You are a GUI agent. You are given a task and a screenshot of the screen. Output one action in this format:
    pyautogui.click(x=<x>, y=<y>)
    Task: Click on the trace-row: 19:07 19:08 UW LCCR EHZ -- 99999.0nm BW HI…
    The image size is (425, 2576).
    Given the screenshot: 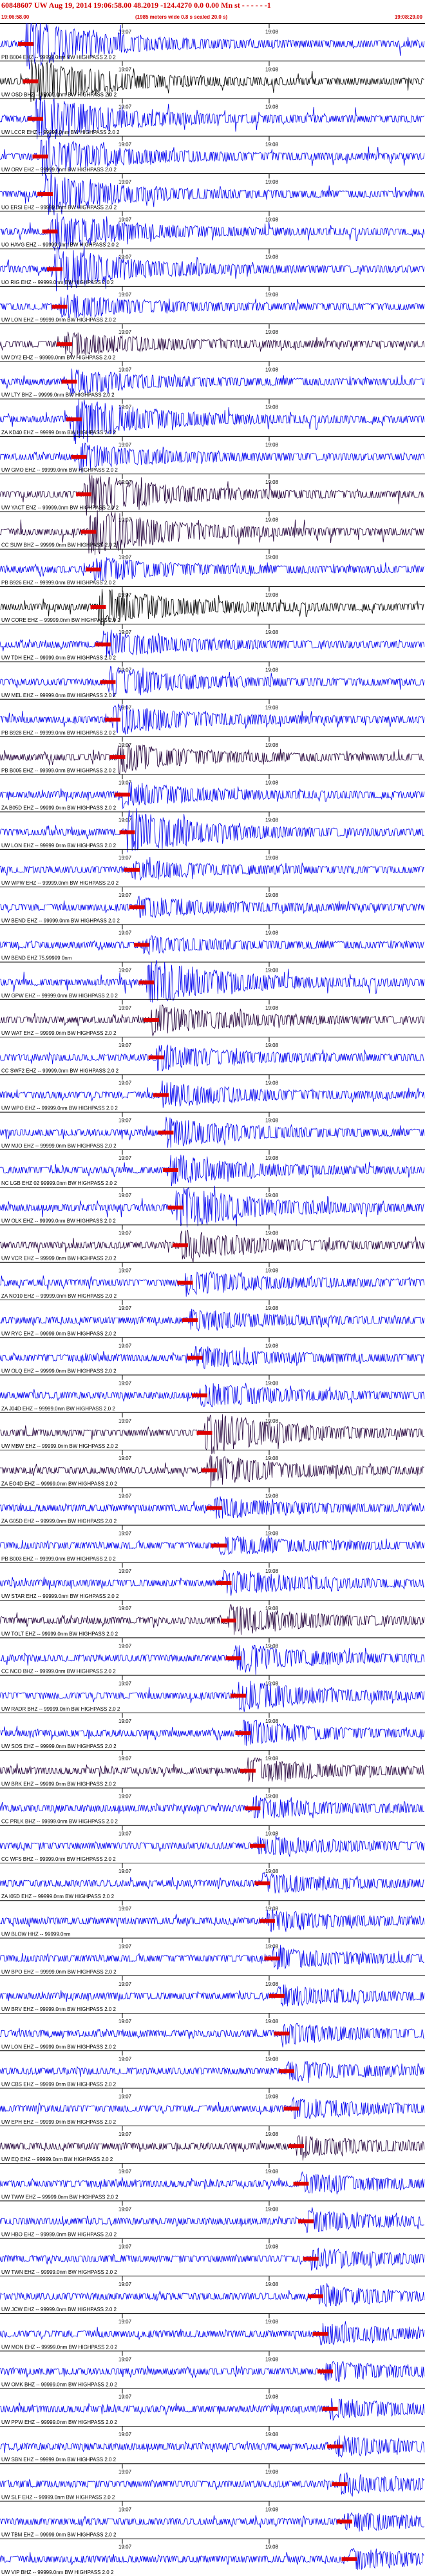 What is the action you would take?
    pyautogui.click(x=212, y=118)
    